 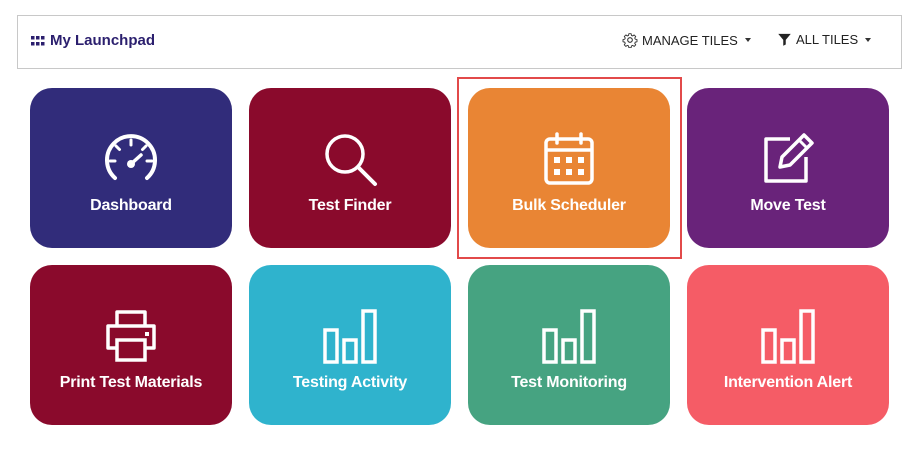 I want to click on launchpad-header: My Launchpad MANAGE TILES ALL TILES, so click(x=459, y=42).